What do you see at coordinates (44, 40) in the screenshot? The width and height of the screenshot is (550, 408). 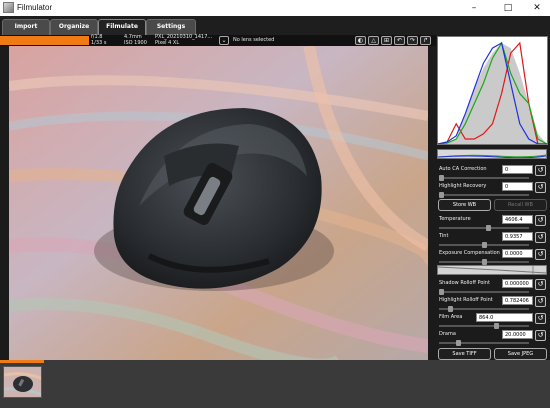 I see `processing-progress-bar` at bounding box center [44, 40].